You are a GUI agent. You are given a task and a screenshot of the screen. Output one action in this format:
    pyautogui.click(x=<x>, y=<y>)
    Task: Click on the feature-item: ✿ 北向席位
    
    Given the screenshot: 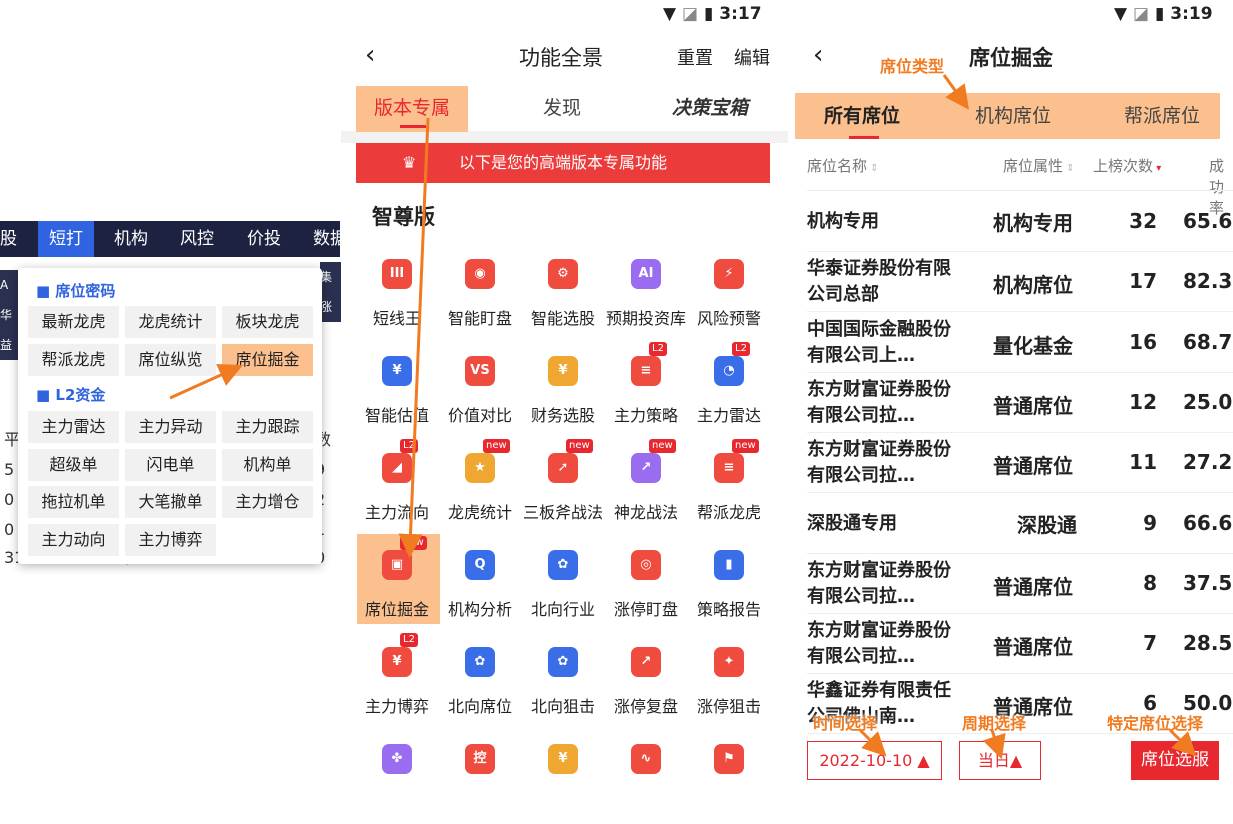 What is the action you would take?
    pyautogui.click(x=479, y=682)
    